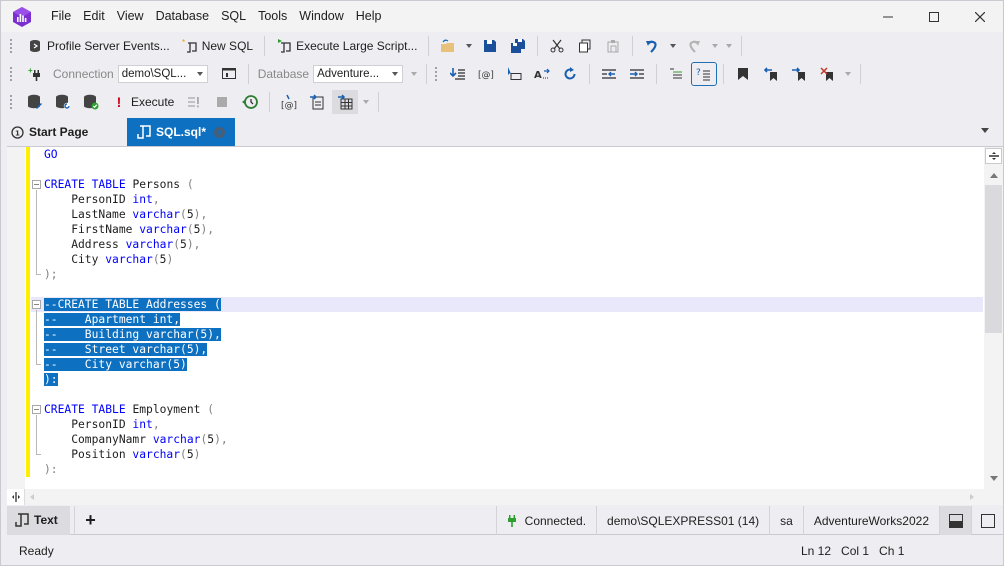 The width and height of the screenshot is (1004, 566). I want to click on query-parameters-button: [@], so click(289, 102).